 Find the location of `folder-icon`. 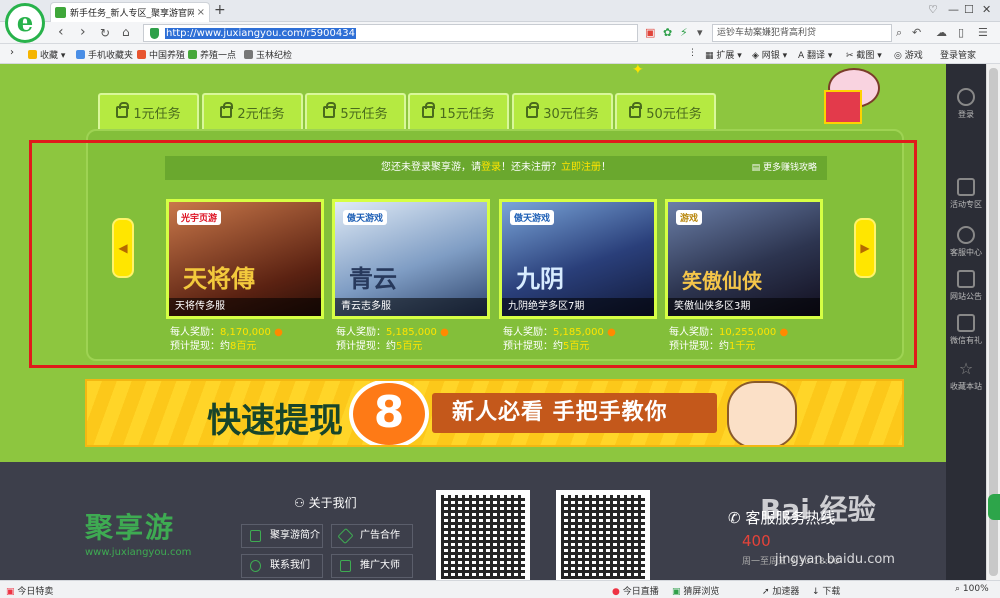

folder-icon is located at coordinates (80, 54).